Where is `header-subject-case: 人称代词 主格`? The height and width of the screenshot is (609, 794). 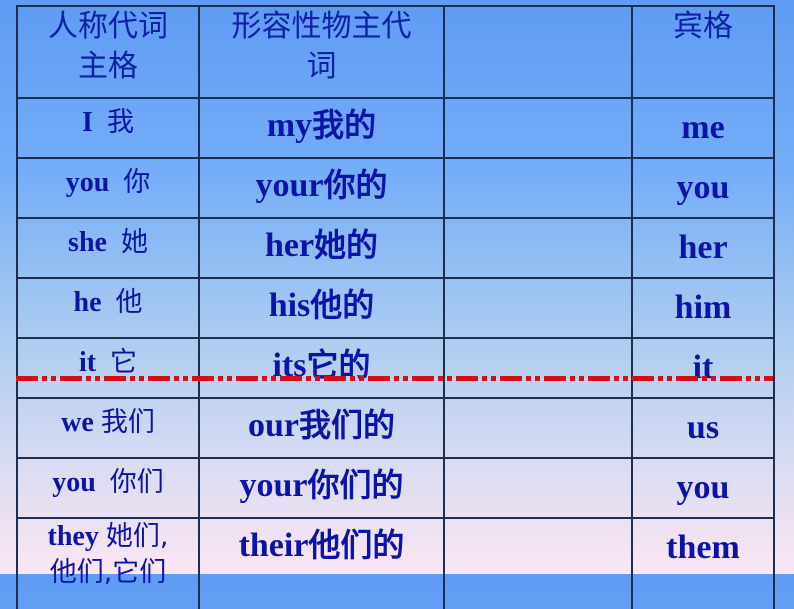
header-subject-case: 人称代词 主格 is located at coordinates (108, 52).